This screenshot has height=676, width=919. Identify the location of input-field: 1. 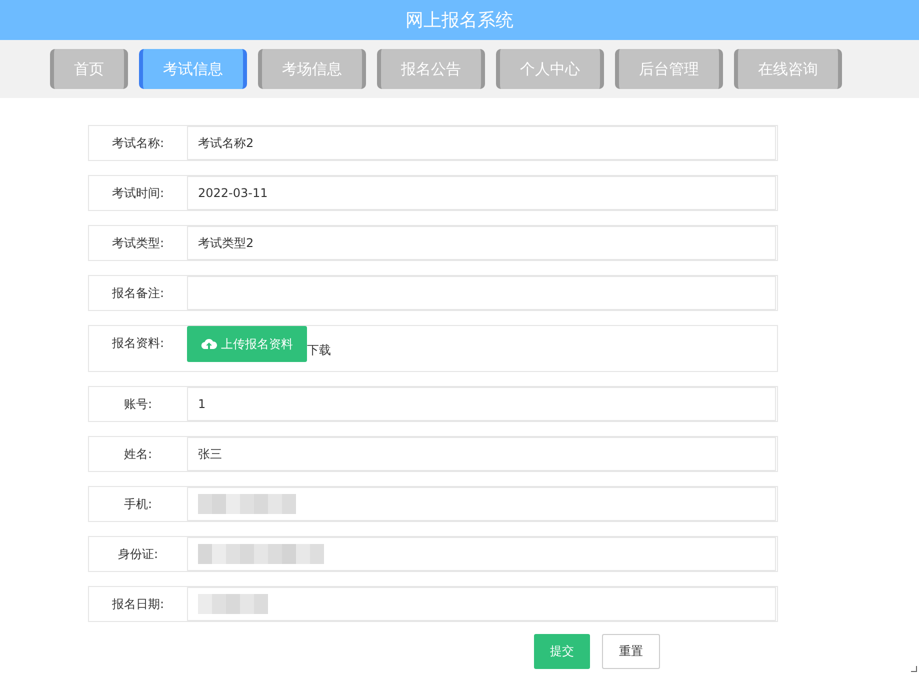
(481, 404).